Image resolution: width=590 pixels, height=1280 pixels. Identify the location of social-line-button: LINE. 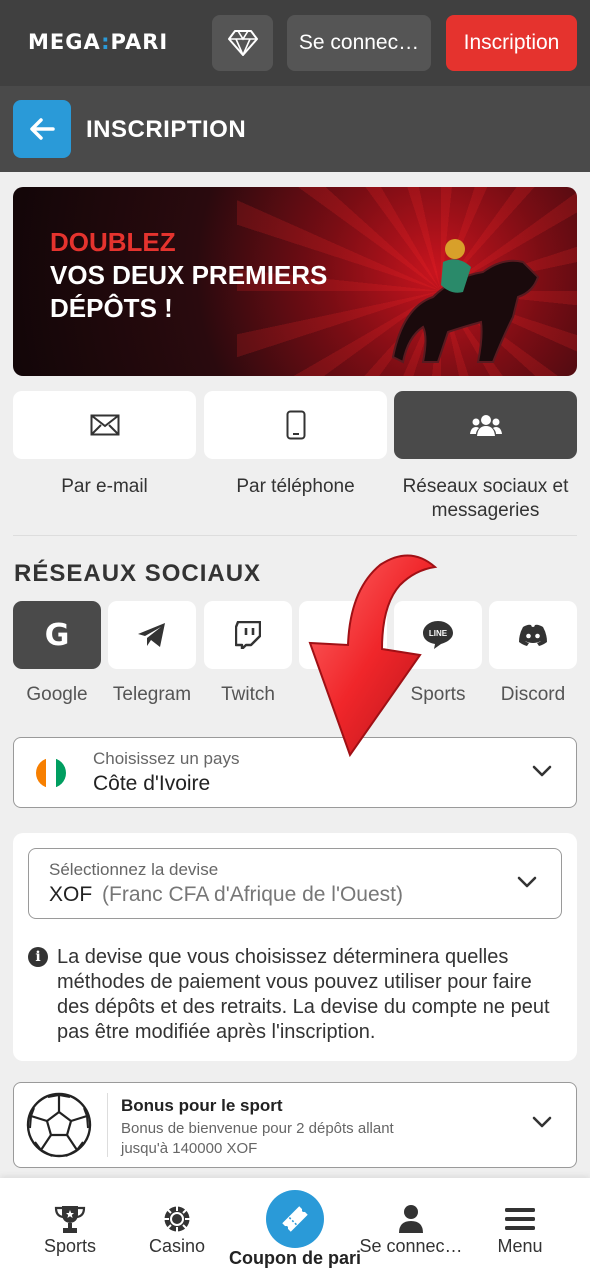
(438, 635).